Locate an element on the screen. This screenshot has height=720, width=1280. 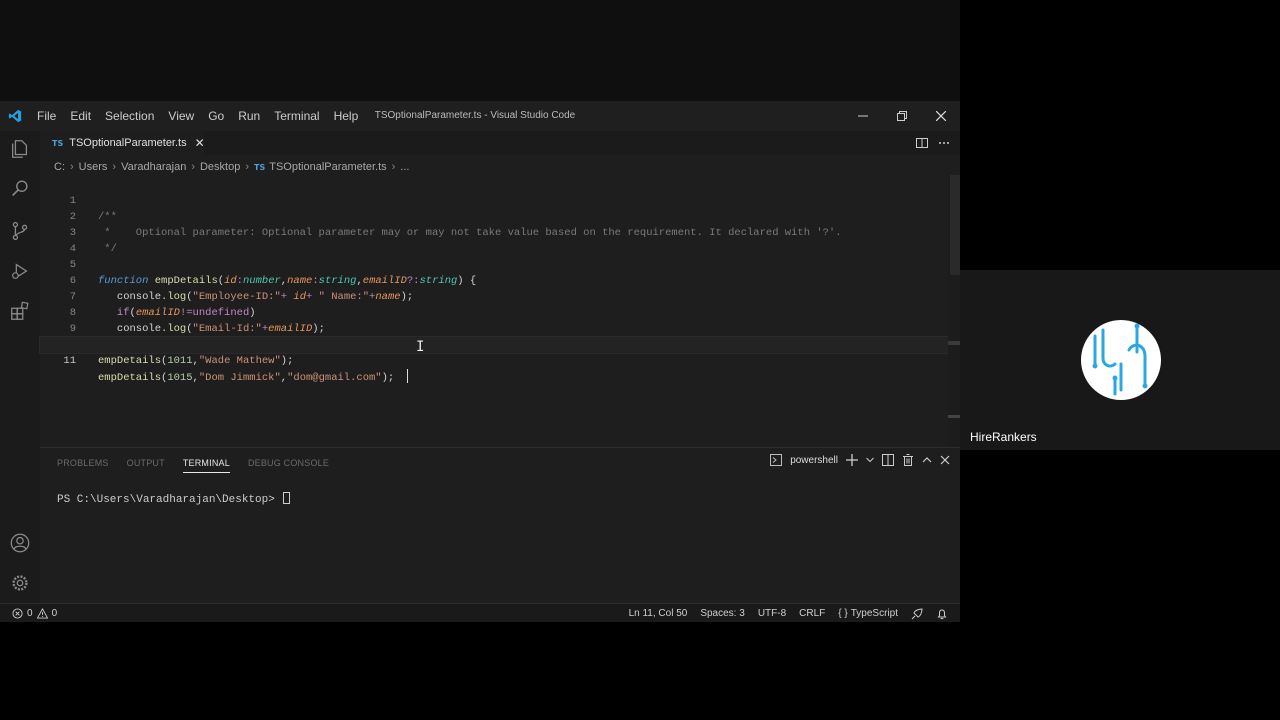
typescript-file-icon: TS is located at coordinates (58, 143).